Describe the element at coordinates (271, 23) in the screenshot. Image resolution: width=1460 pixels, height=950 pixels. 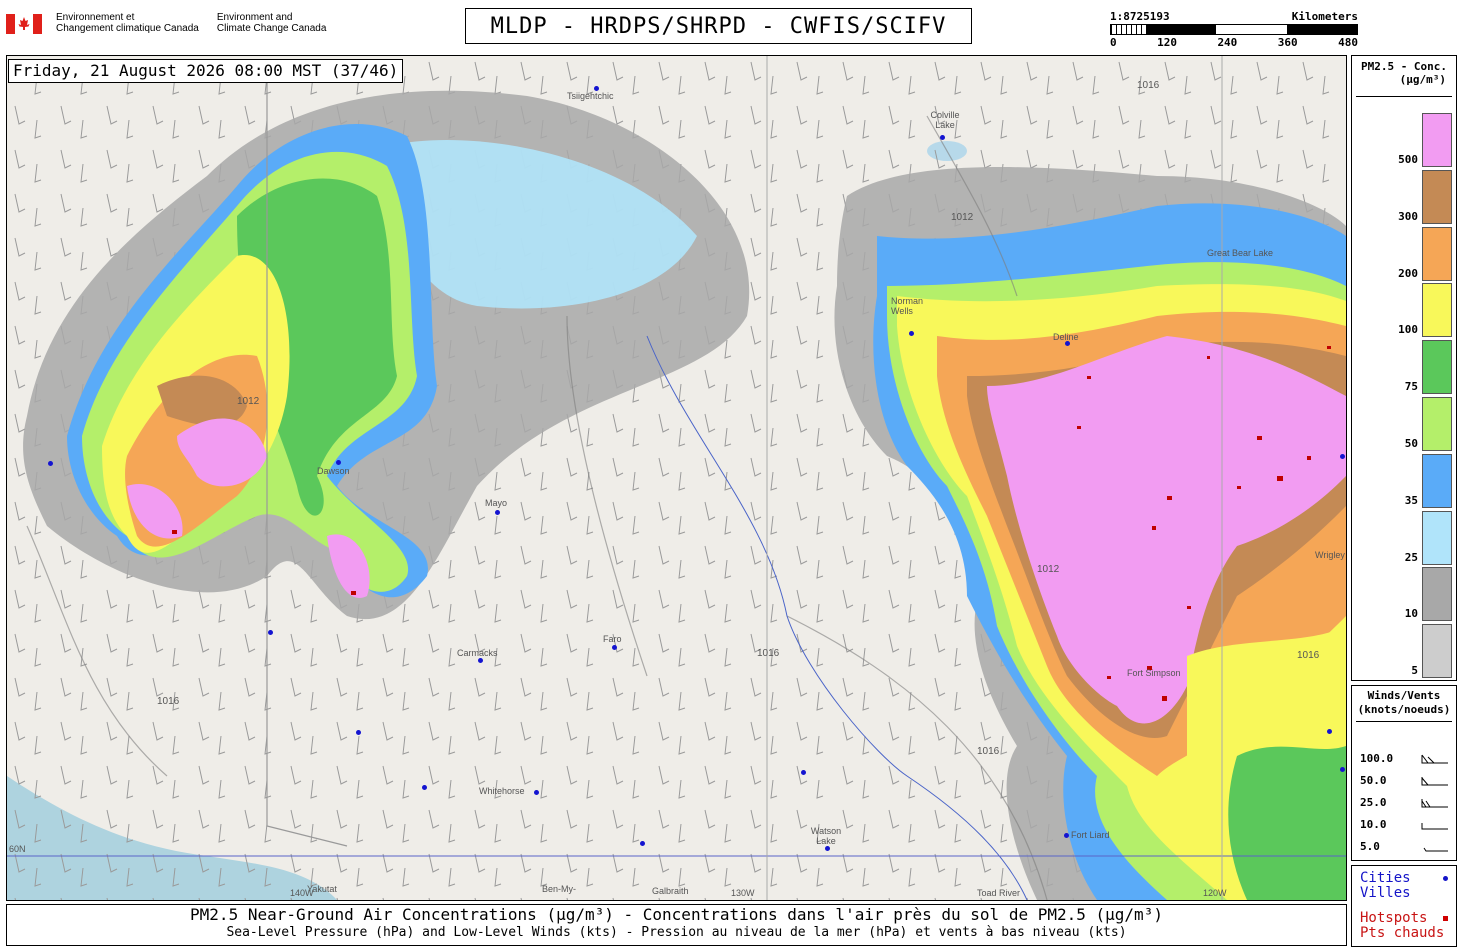
I see `gov-name-en: Environment and Climate Change Canada` at that location.